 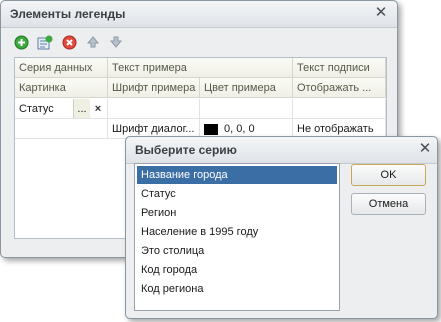 What do you see at coordinates (237, 213) in the screenshot?
I see `list-item: Регион` at bounding box center [237, 213].